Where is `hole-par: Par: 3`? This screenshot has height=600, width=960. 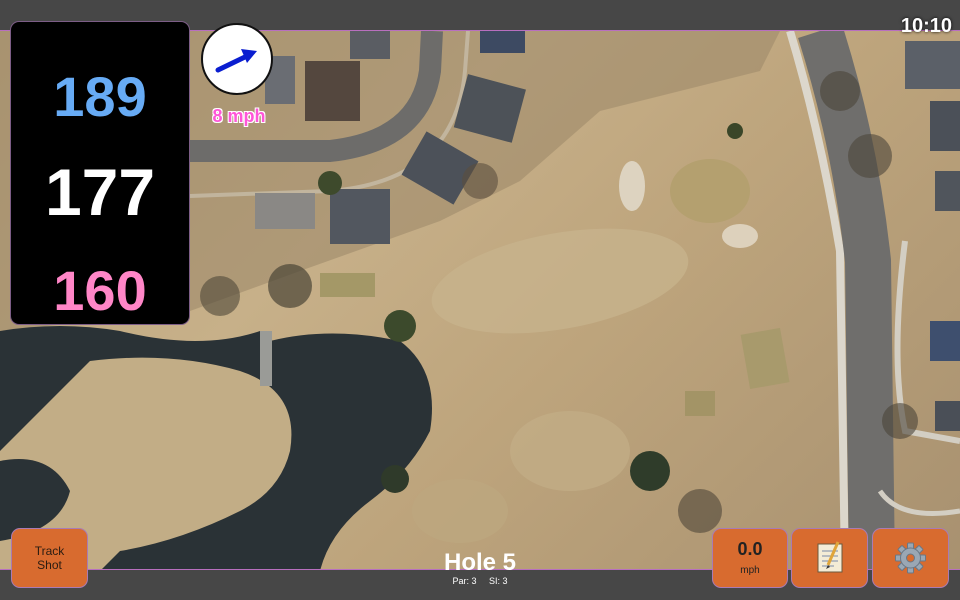 hole-par: Par: 3 is located at coordinates (464, 581).